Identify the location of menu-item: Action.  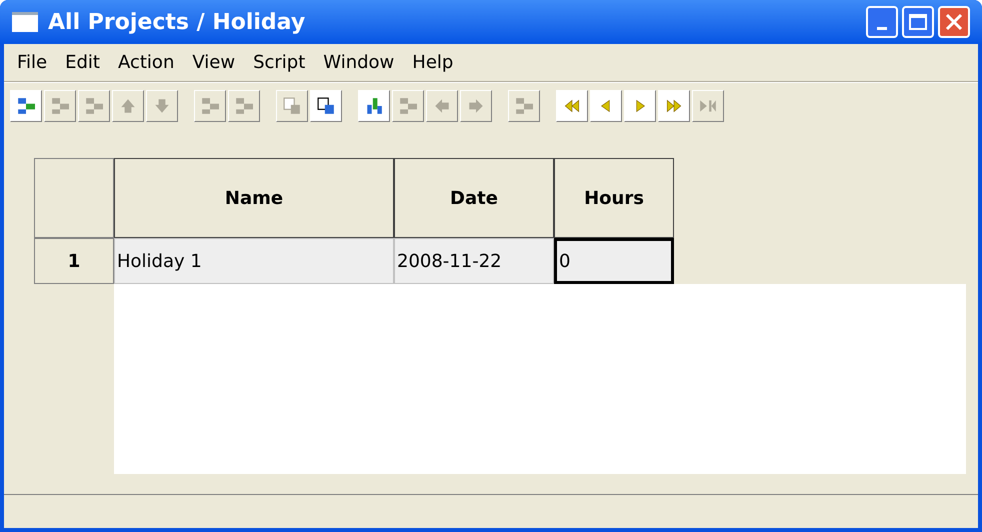
(146, 62).